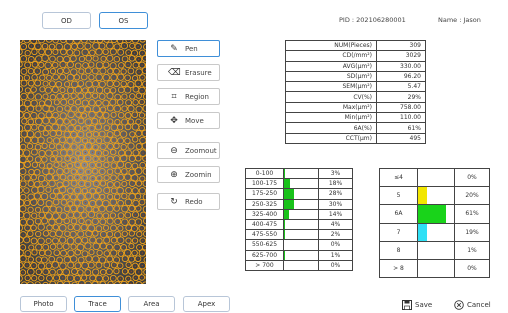 This screenshot has height=313, width=508. What do you see at coordinates (198, 174) in the screenshot?
I see `tool-label: Zoomin` at bounding box center [198, 174].